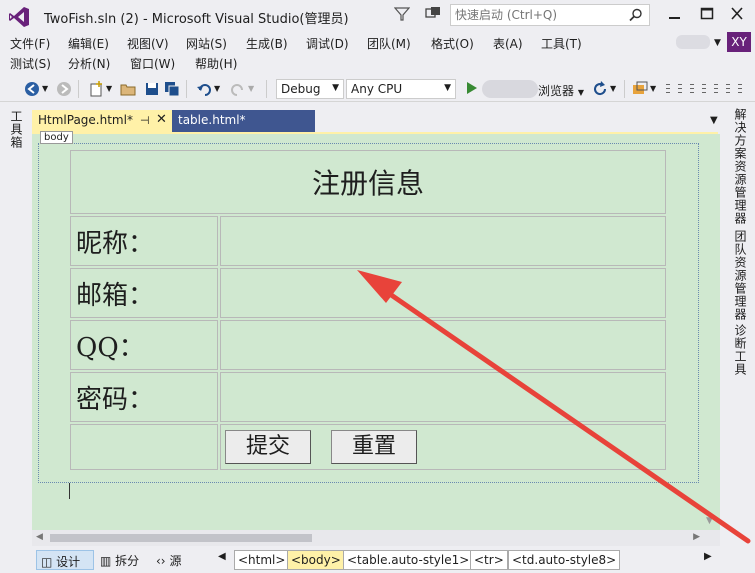  Describe the element at coordinates (740, 166) in the screenshot. I see `solution-explorer-tab: 解决方案资源管理器` at that location.